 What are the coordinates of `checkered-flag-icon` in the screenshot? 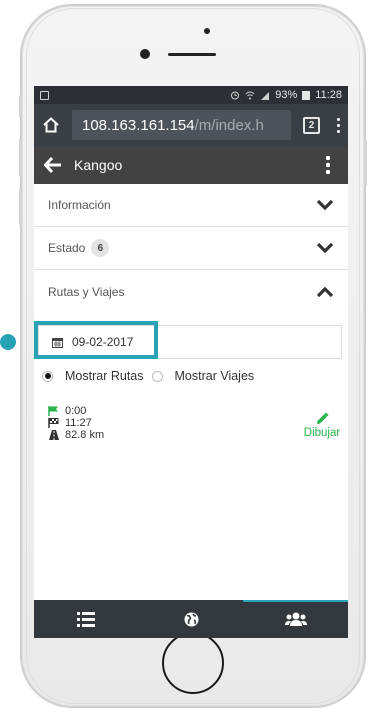 It's located at (53, 423).